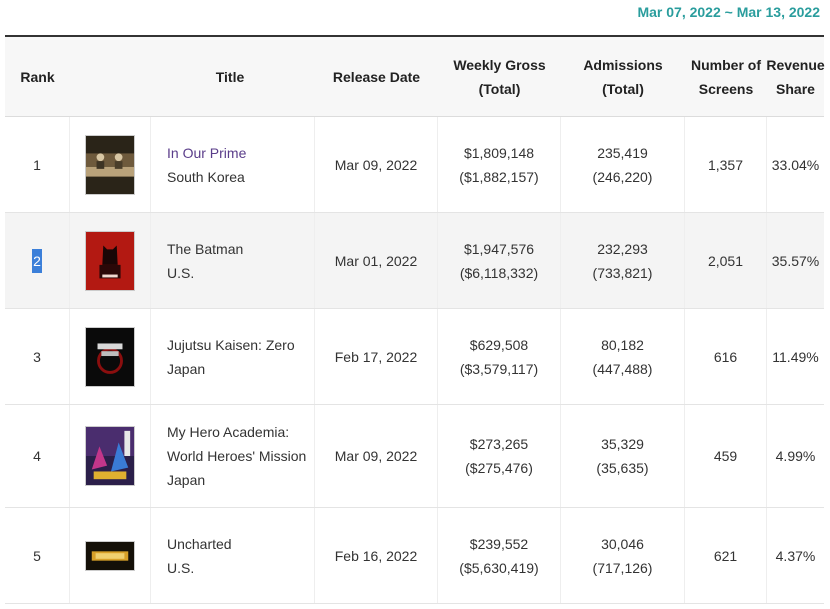 This screenshot has height=609, width=830. Describe the element at coordinates (795, 88) in the screenshot. I see `header-share-line2: Share` at that location.